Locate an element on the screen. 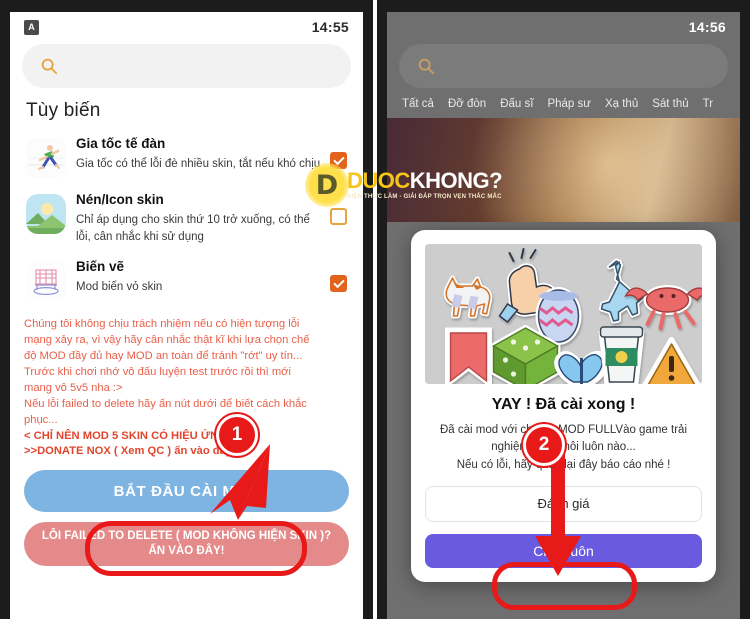  list-item-title: Biến vẽ is located at coordinates (100, 267).